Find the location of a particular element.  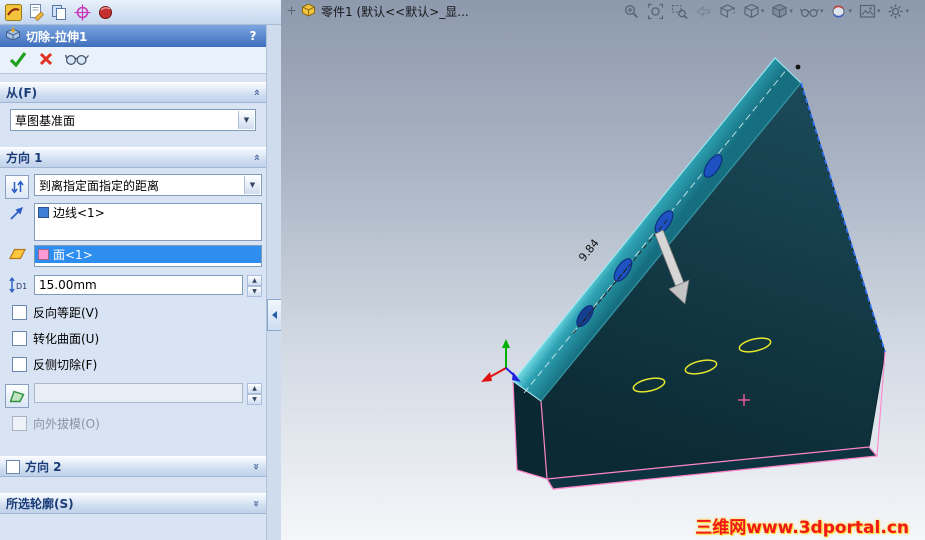

reverse-offset-row: 反向等距(V) is located at coordinates (133, 312).